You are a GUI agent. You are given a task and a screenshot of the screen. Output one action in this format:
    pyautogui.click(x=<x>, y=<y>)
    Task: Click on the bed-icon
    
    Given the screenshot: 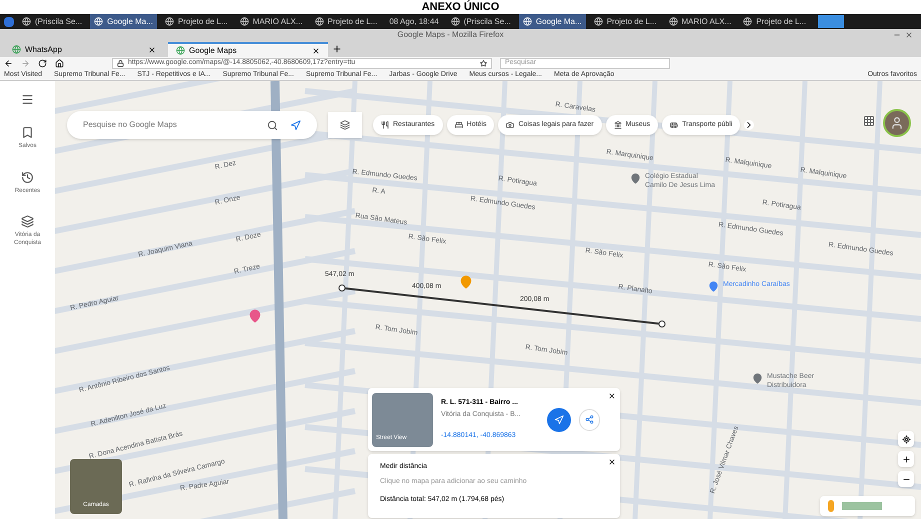 What is the action you would take?
    pyautogui.click(x=458, y=125)
    